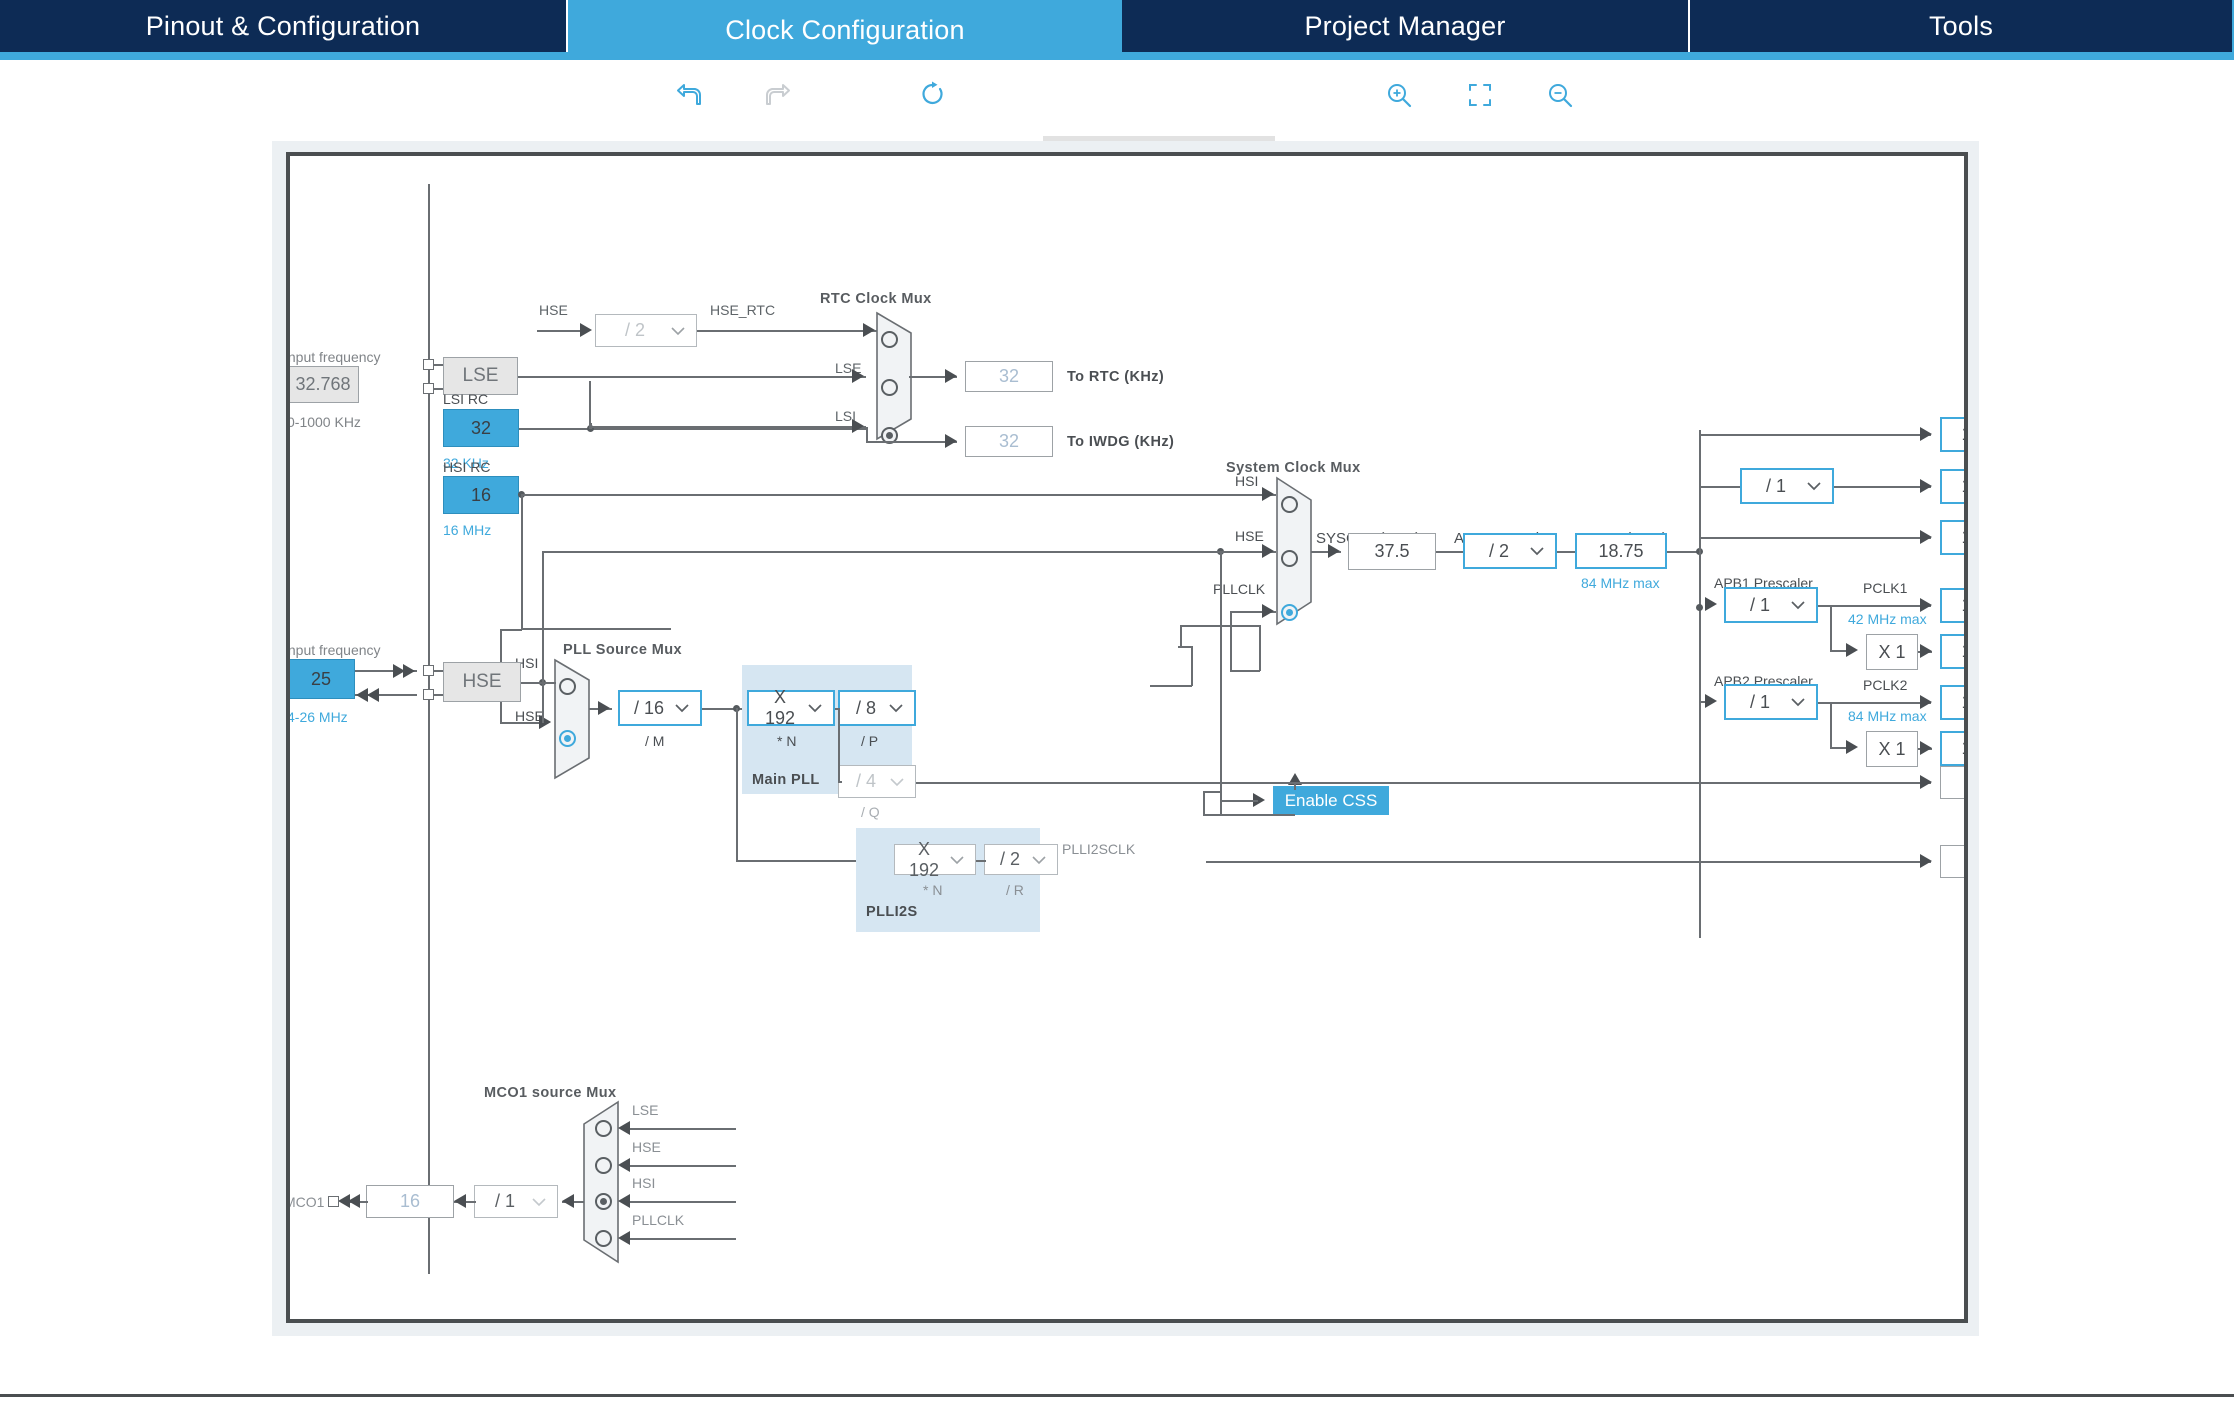 The image size is (2234, 1401). What do you see at coordinates (1117, 1395) in the screenshot?
I see `window-bottom-rule` at bounding box center [1117, 1395].